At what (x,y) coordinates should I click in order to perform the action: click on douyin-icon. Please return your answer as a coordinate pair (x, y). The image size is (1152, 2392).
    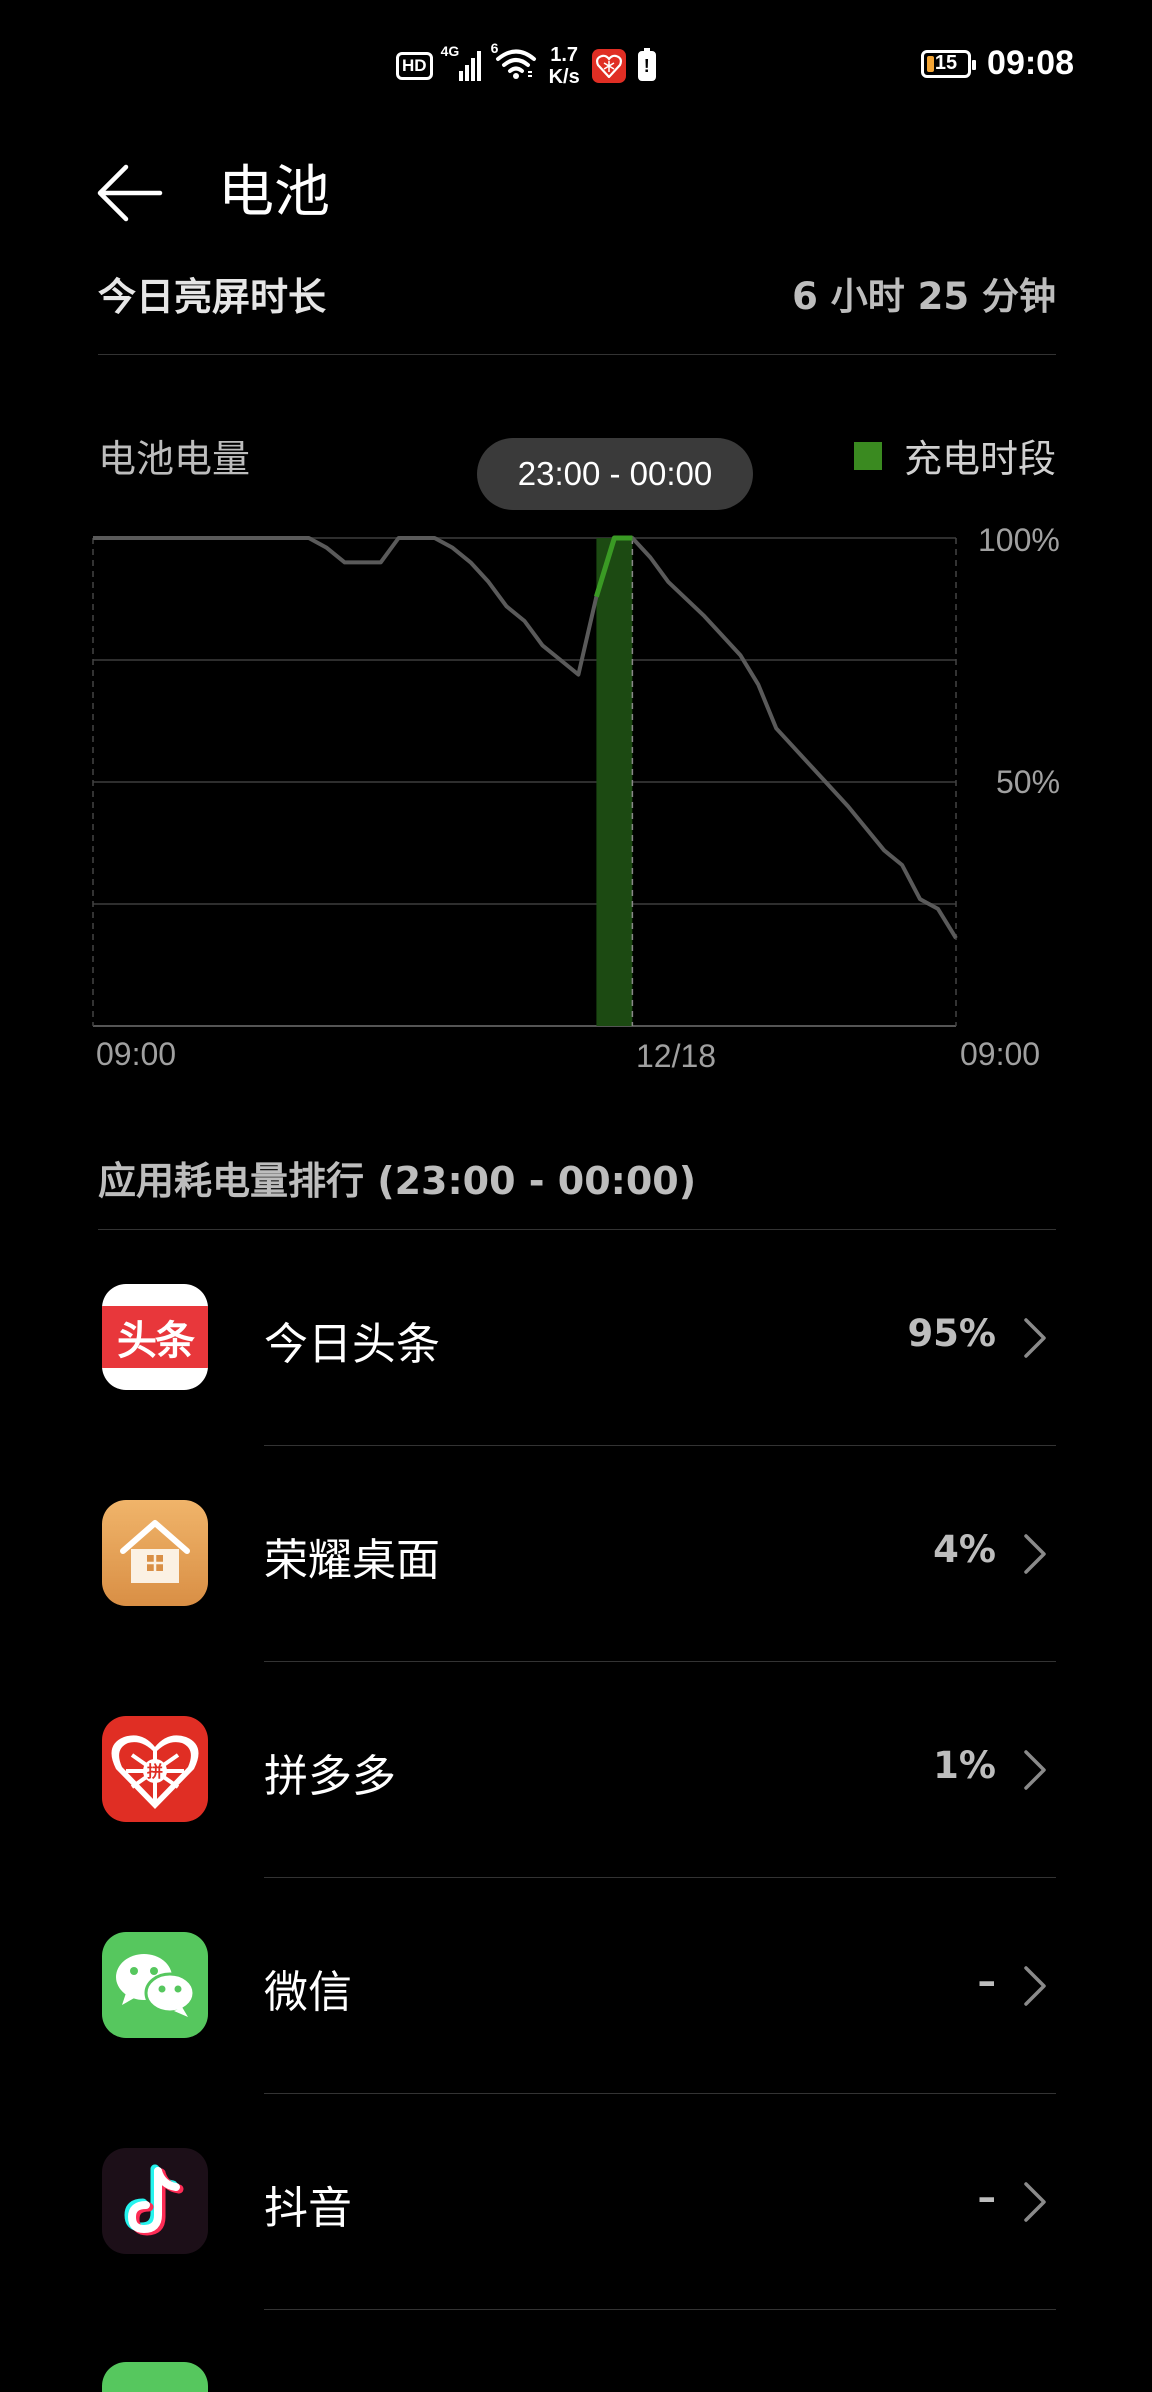
    Looking at the image, I should click on (155, 2201).